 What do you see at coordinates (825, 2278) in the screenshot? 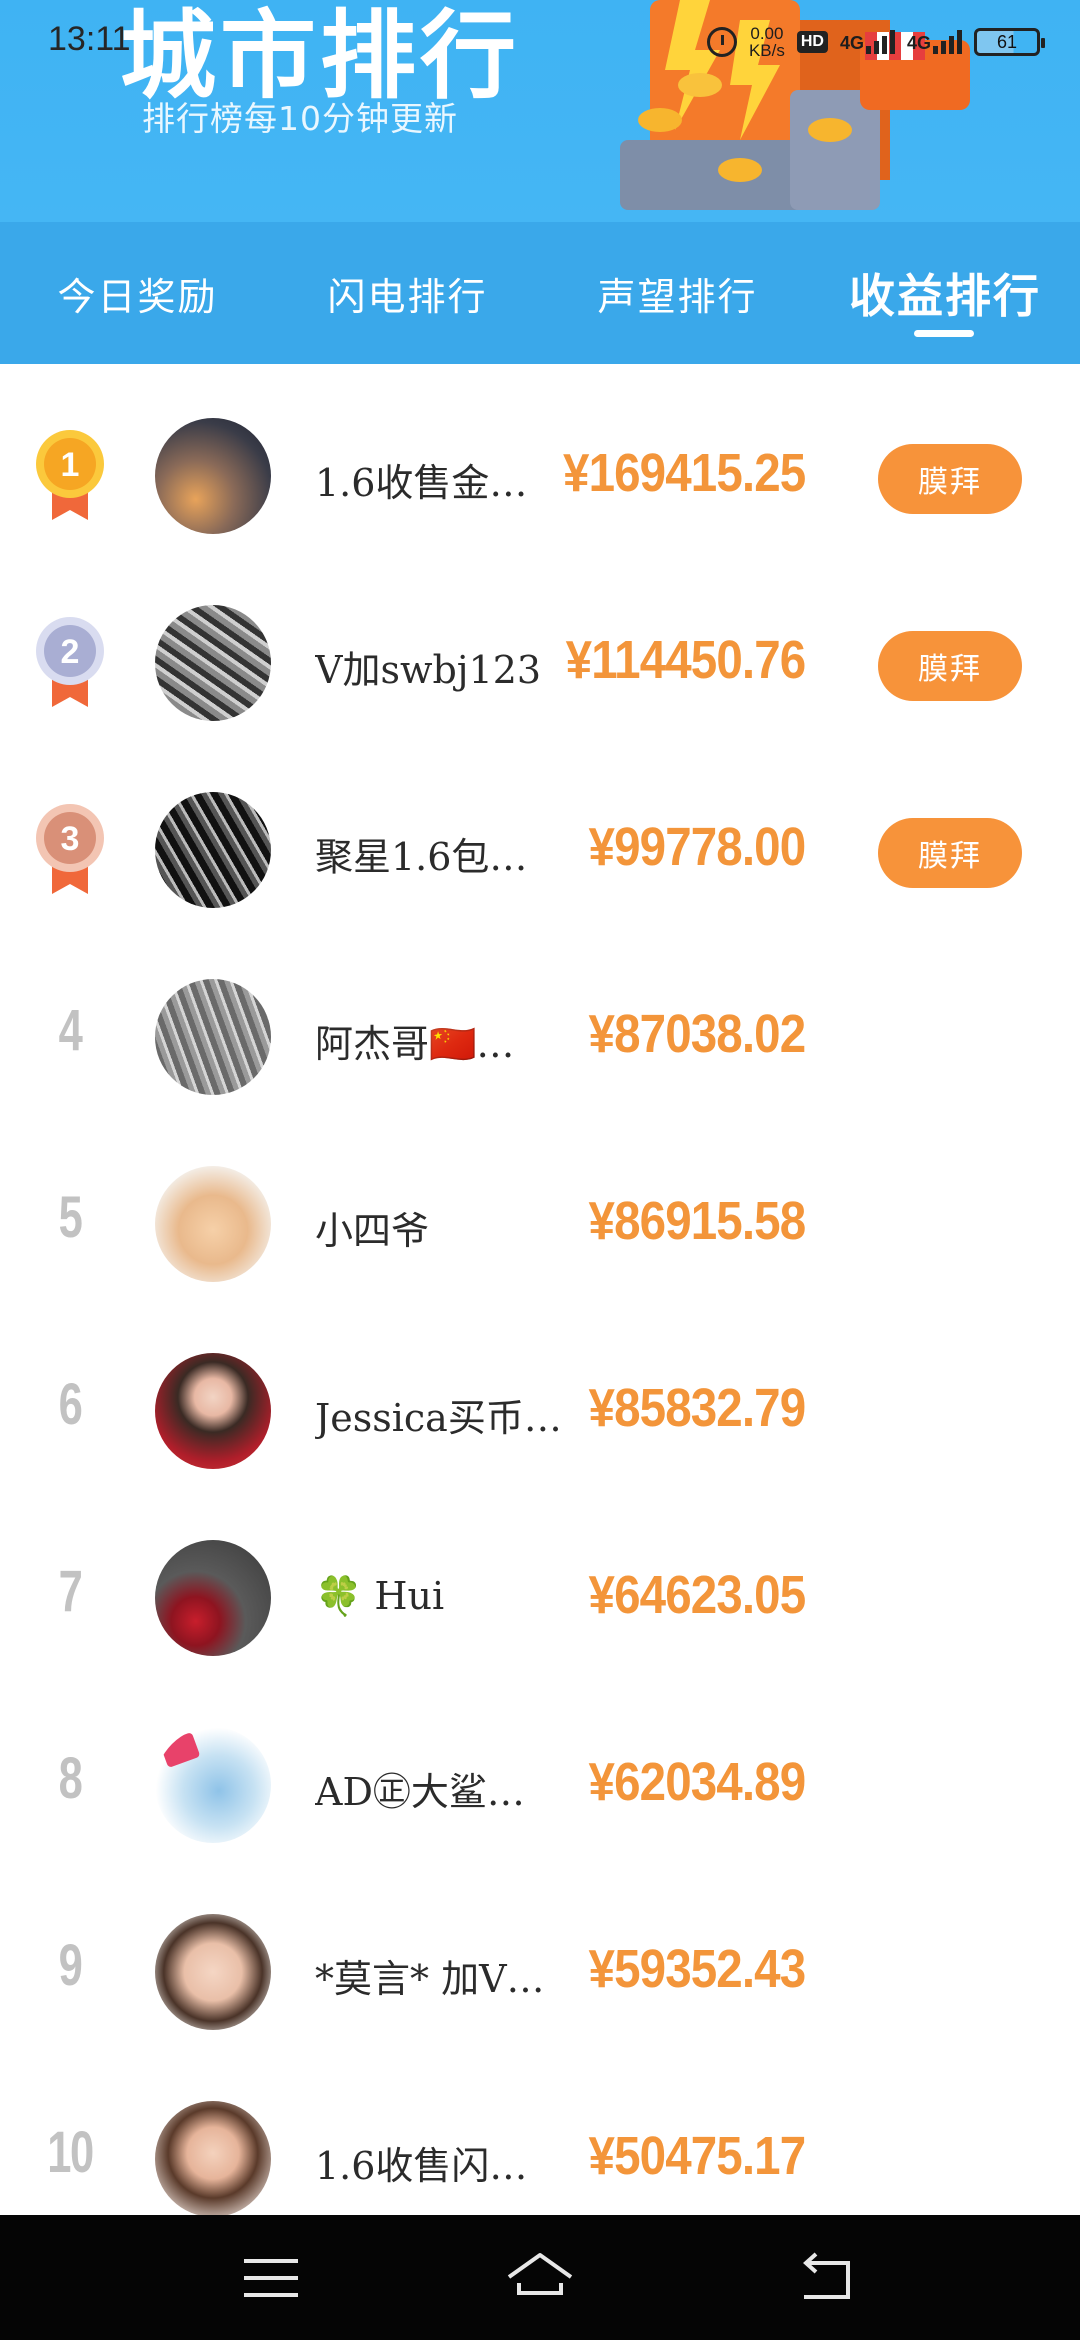
I see `back-icon` at bounding box center [825, 2278].